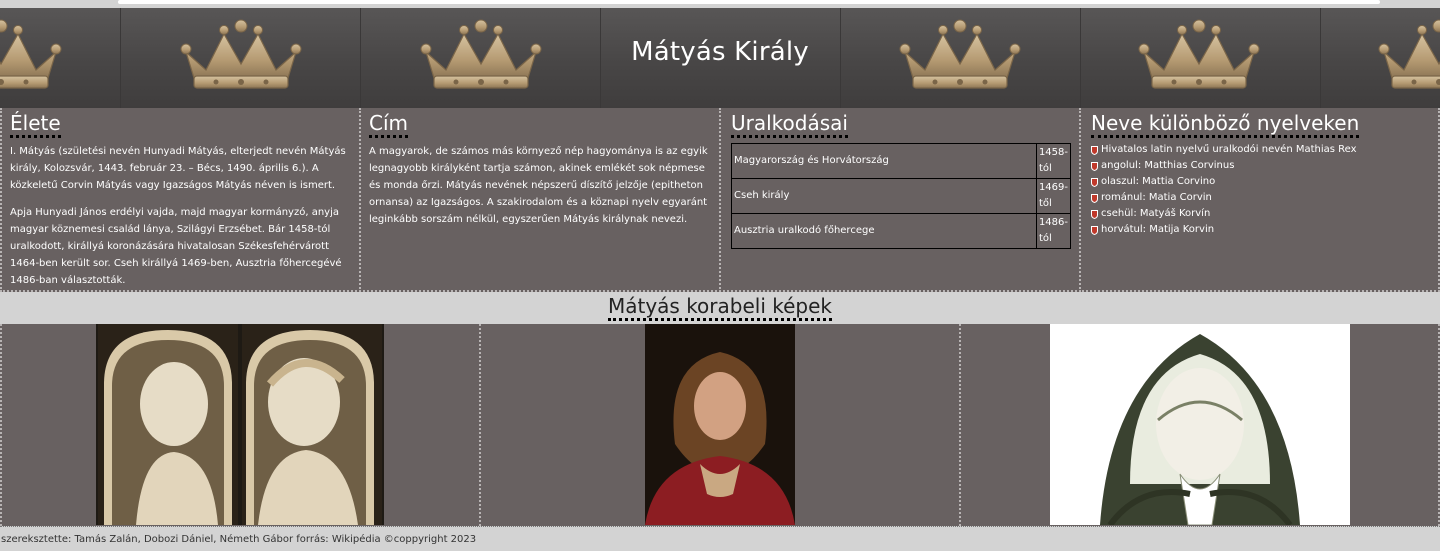  What do you see at coordinates (1260, 166) in the screenshot?
I see `list-item: angolul: Matthias Corvinus` at bounding box center [1260, 166].